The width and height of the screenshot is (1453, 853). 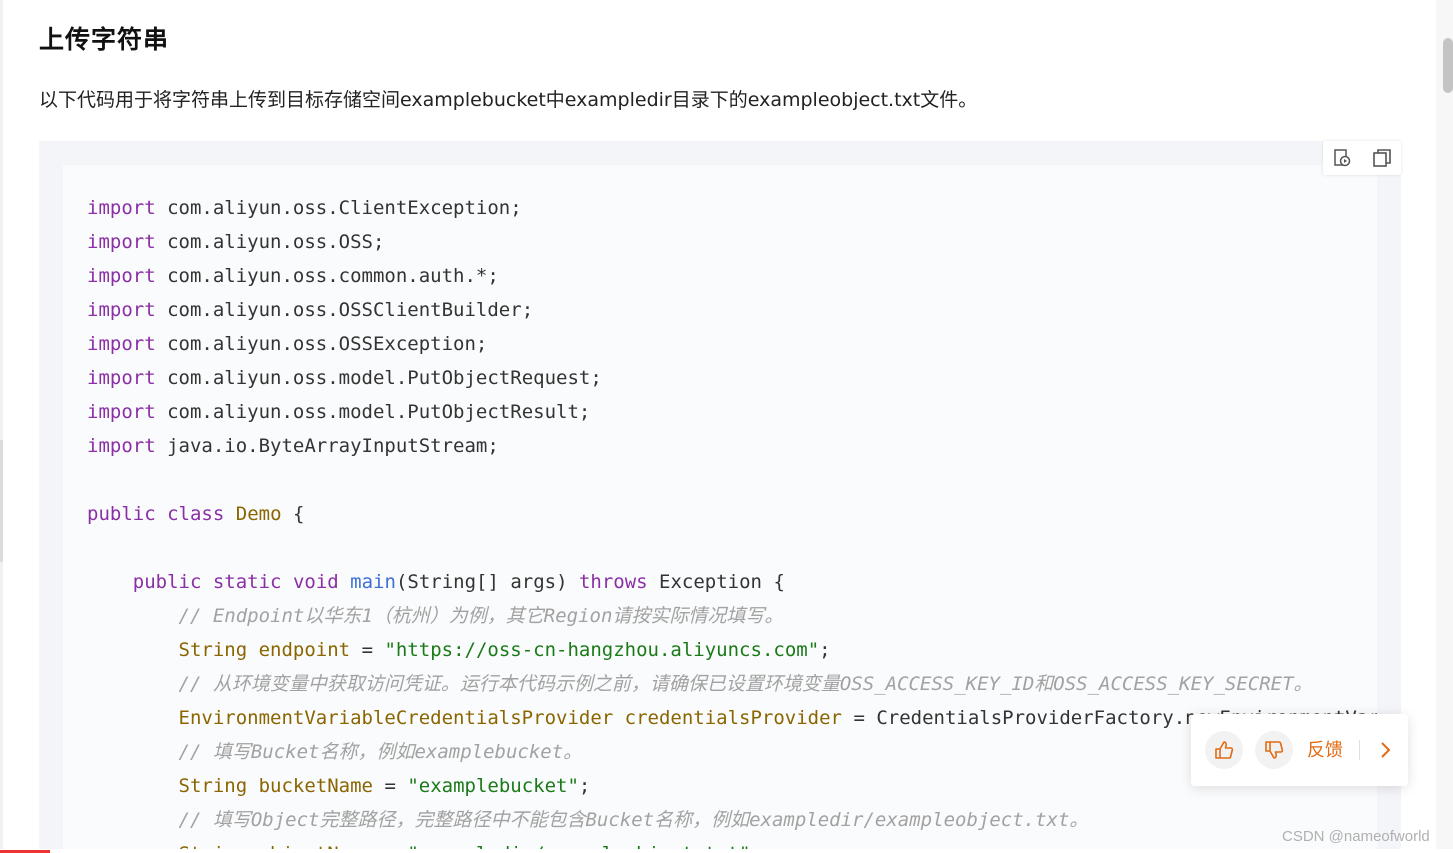 I want to click on code-token: "https://oss-cn-hangzhou.aliyuncs.com", so click(x=602, y=650).